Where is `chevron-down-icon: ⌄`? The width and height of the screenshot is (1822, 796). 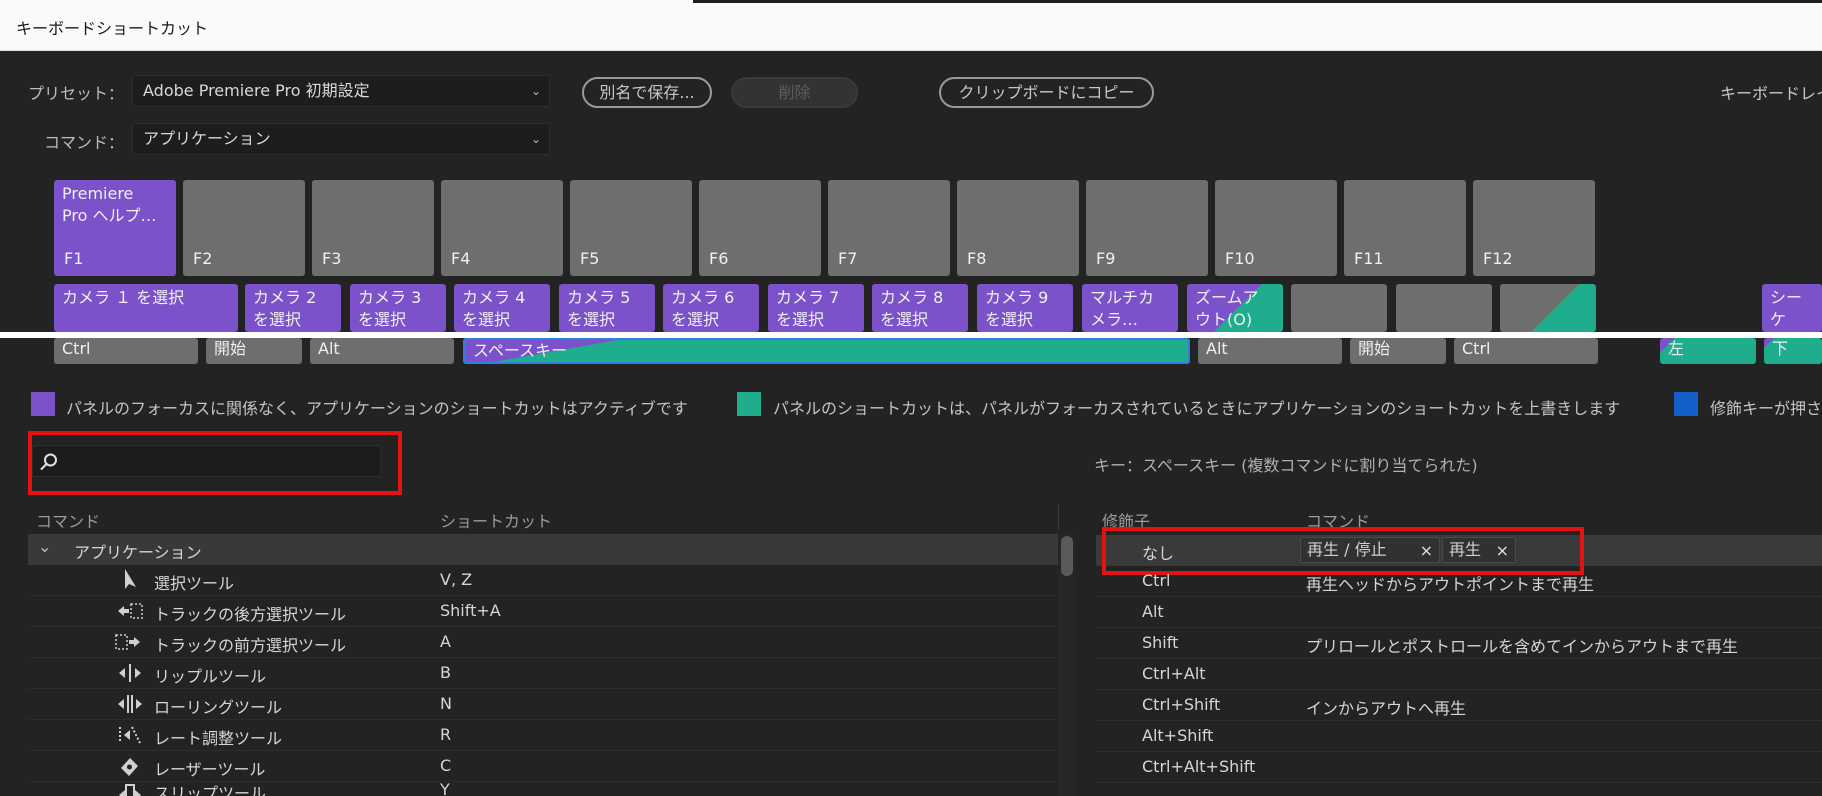 chevron-down-icon: ⌄ is located at coordinates (44, 546).